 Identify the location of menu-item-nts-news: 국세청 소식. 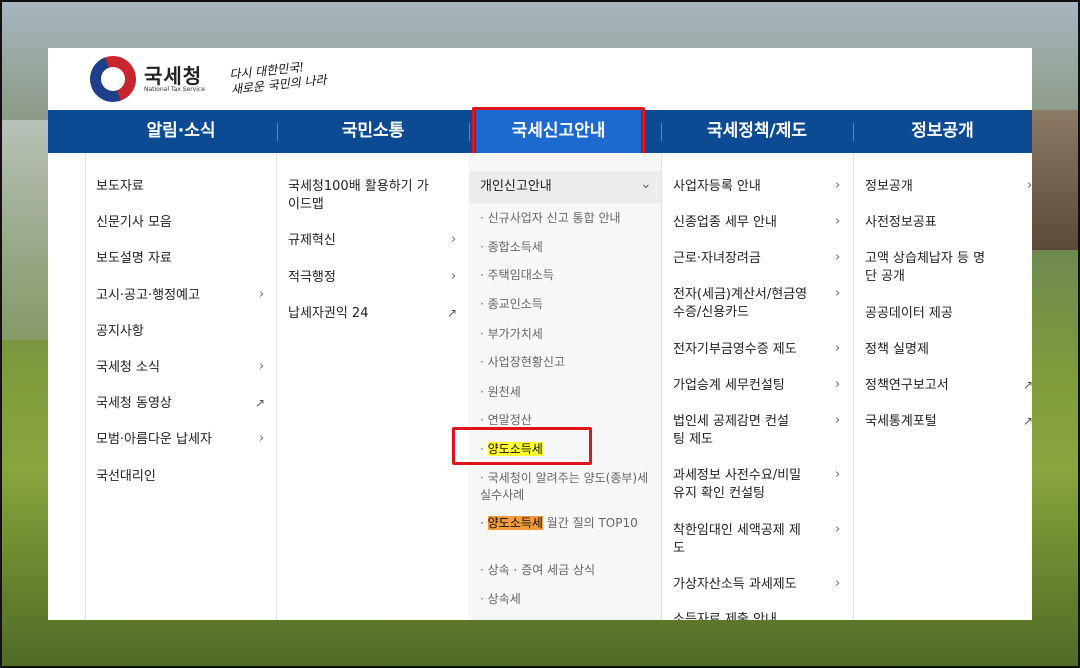
(128, 368).